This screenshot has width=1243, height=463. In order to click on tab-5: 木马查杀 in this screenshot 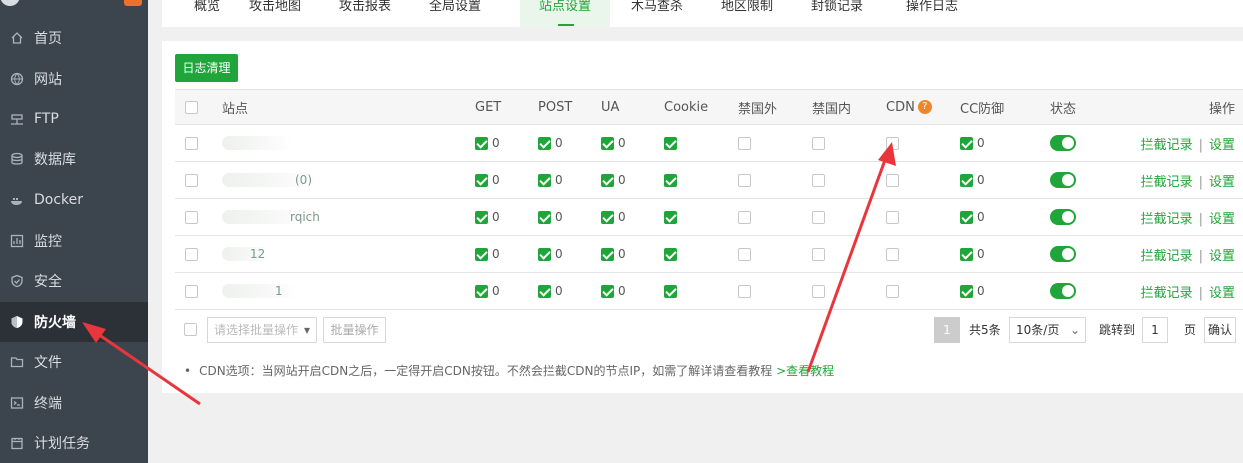, I will do `click(657, 13)`.